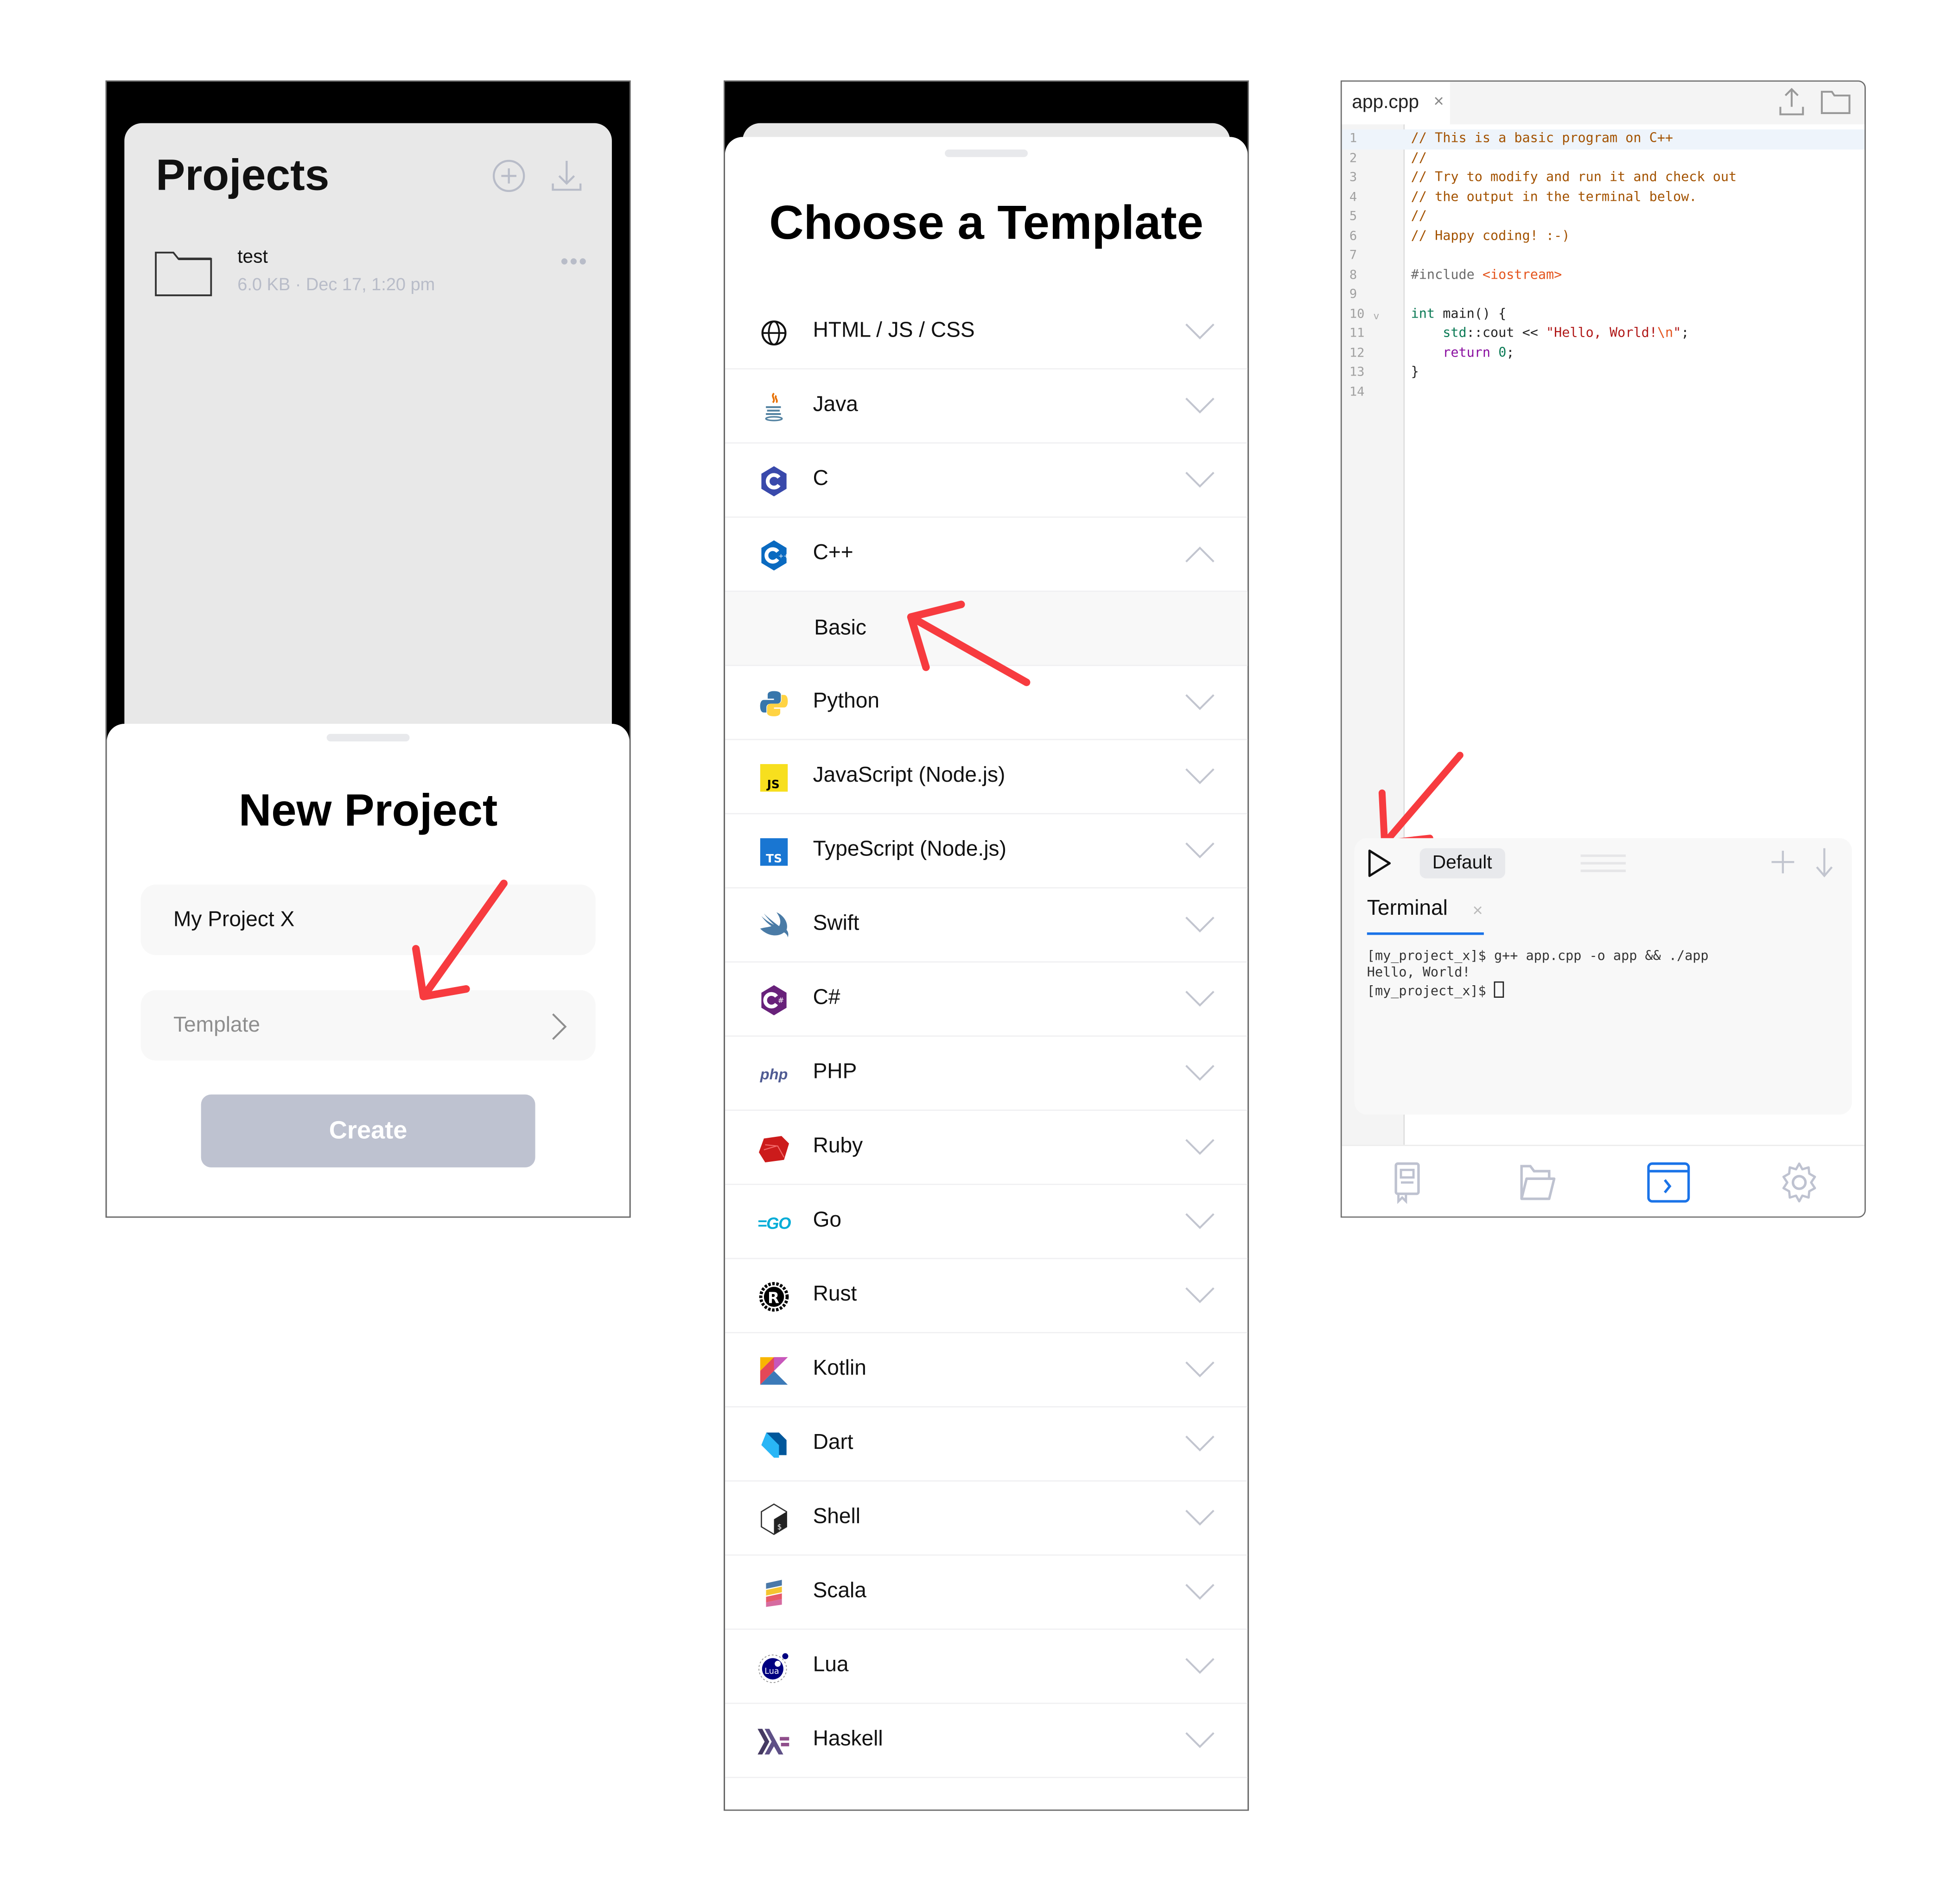  I want to click on haskell-icon, so click(773, 1741).